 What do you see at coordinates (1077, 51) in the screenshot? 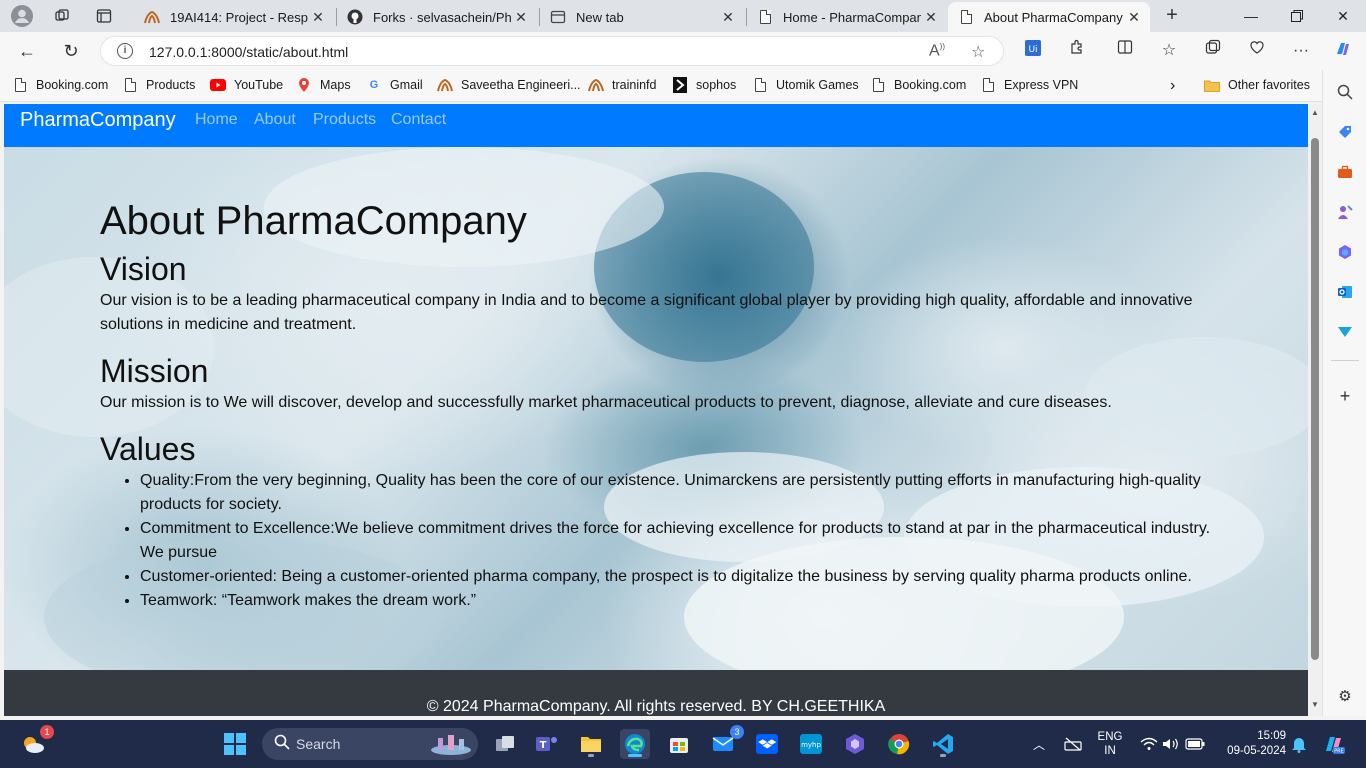
I see `extensions-puzzle-icon` at bounding box center [1077, 51].